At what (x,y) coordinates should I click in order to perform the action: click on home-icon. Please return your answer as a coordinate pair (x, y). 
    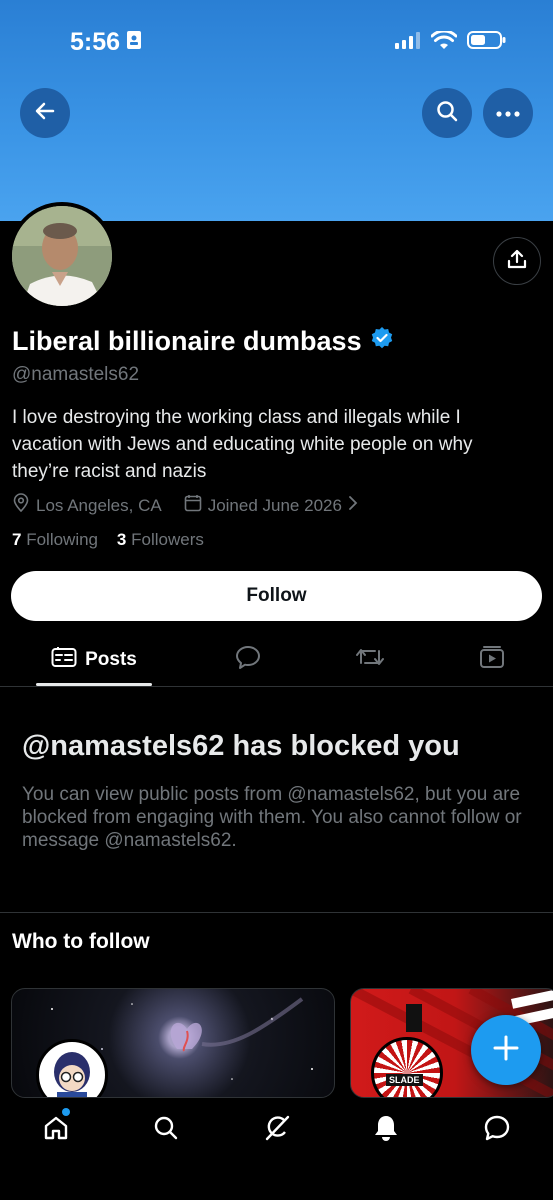
    Looking at the image, I should click on (56, 1130).